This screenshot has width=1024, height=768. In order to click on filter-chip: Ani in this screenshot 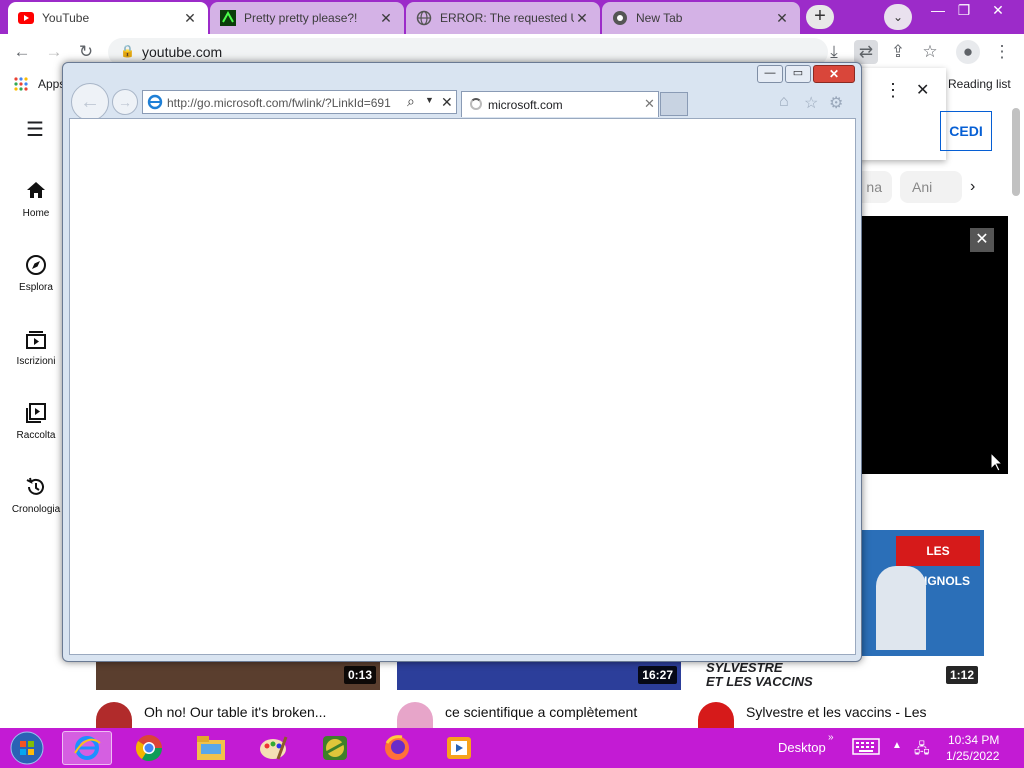, I will do `click(931, 187)`.